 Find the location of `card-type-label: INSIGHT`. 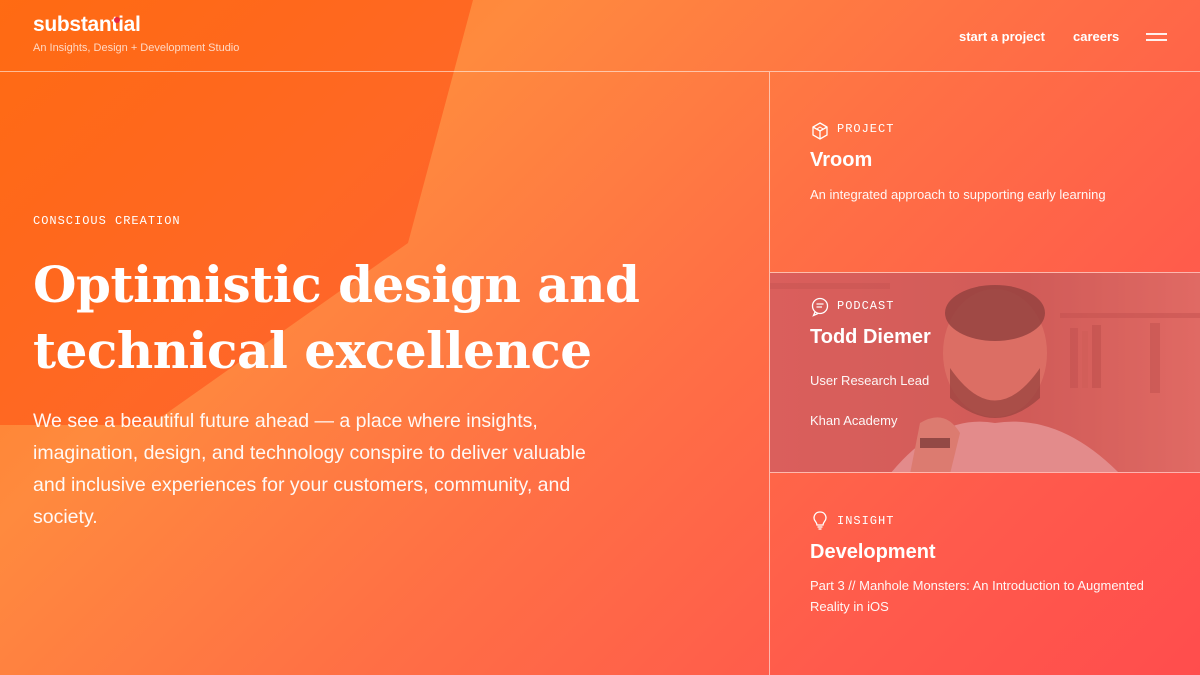

card-type-label: INSIGHT is located at coordinates (866, 521).